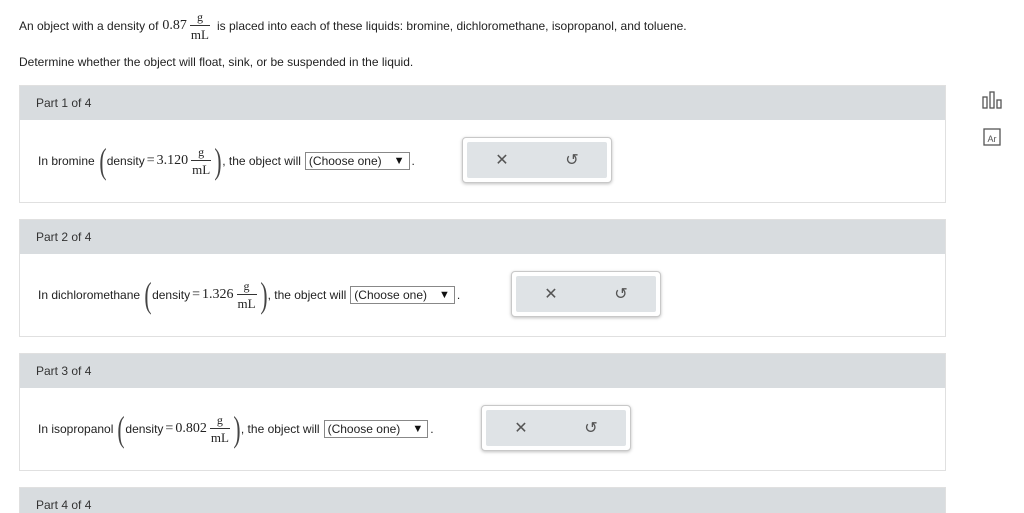 Image resolution: width=1024 pixels, height=513 pixels. Describe the element at coordinates (482, 103) in the screenshot. I see `part-1-header: Part 1 of 4` at that location.